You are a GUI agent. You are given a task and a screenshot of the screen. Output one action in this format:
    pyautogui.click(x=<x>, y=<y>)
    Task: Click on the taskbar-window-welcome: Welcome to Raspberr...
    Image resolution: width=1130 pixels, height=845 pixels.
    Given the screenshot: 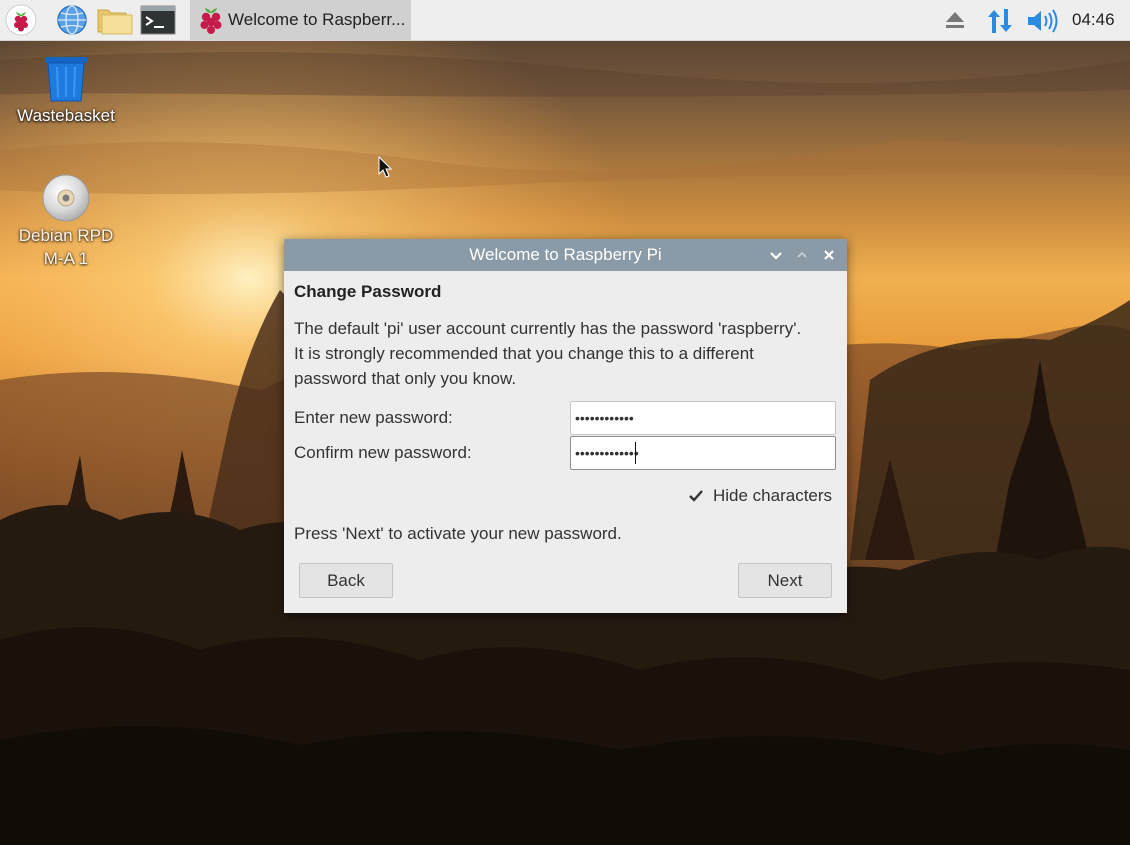 What is the action you would take?
    pyautogui.click(x=300, y=20)
    